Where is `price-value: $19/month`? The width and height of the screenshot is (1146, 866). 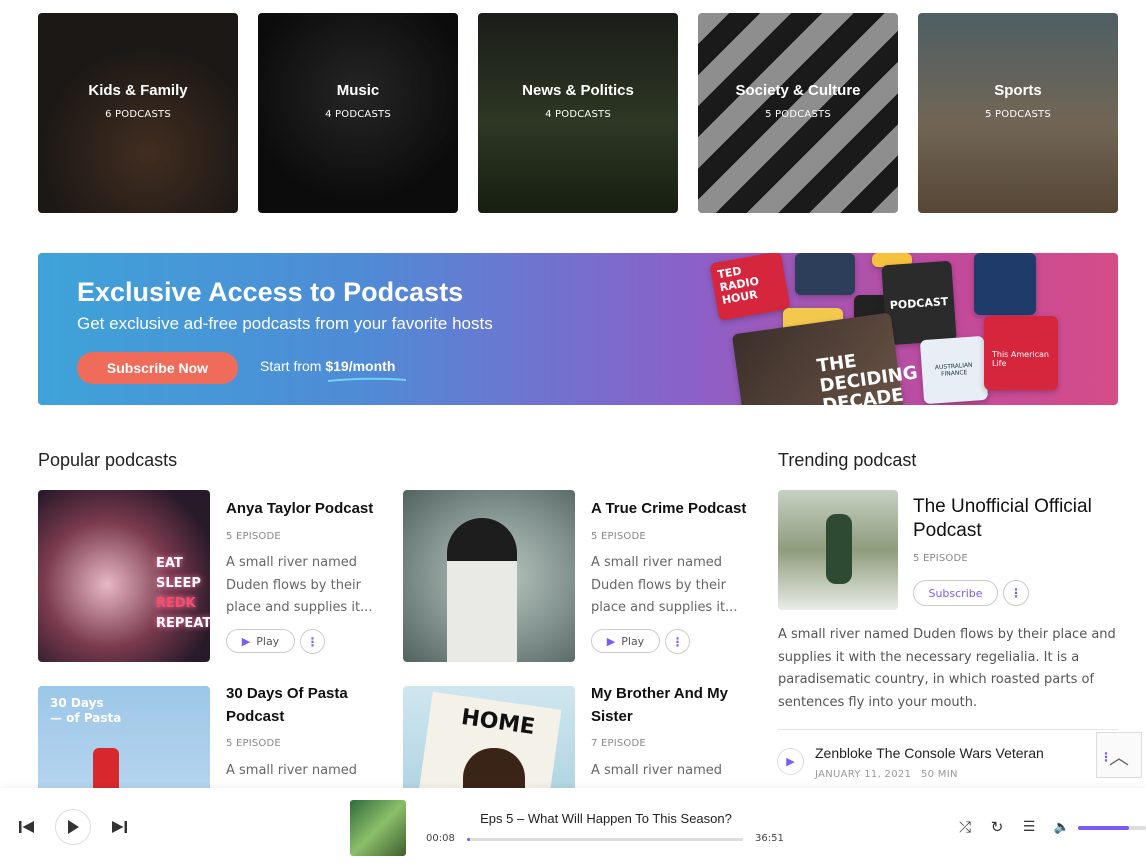 price-value: $19/month is located at coordinates (360, 366).